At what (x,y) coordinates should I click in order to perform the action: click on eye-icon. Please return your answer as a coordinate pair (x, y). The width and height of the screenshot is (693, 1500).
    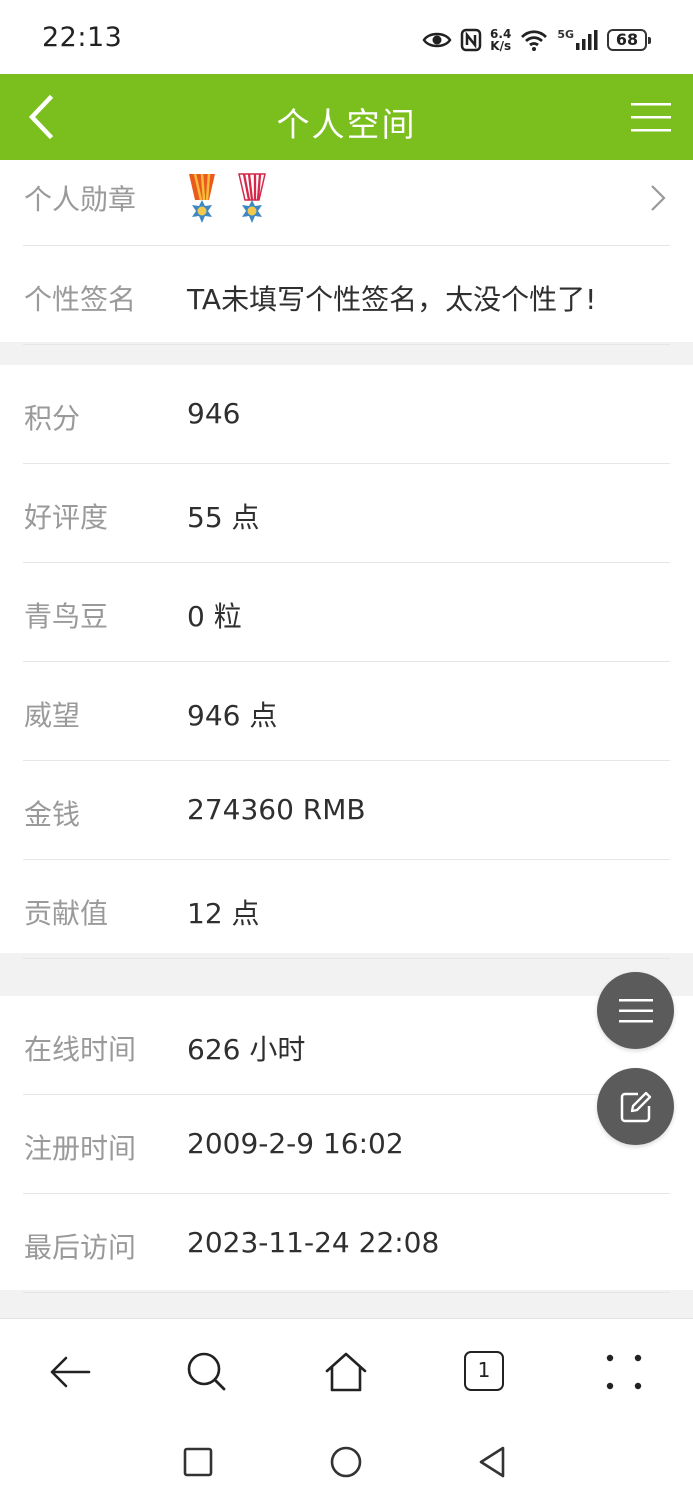
    Looking at the image, I should click on (437, 40).